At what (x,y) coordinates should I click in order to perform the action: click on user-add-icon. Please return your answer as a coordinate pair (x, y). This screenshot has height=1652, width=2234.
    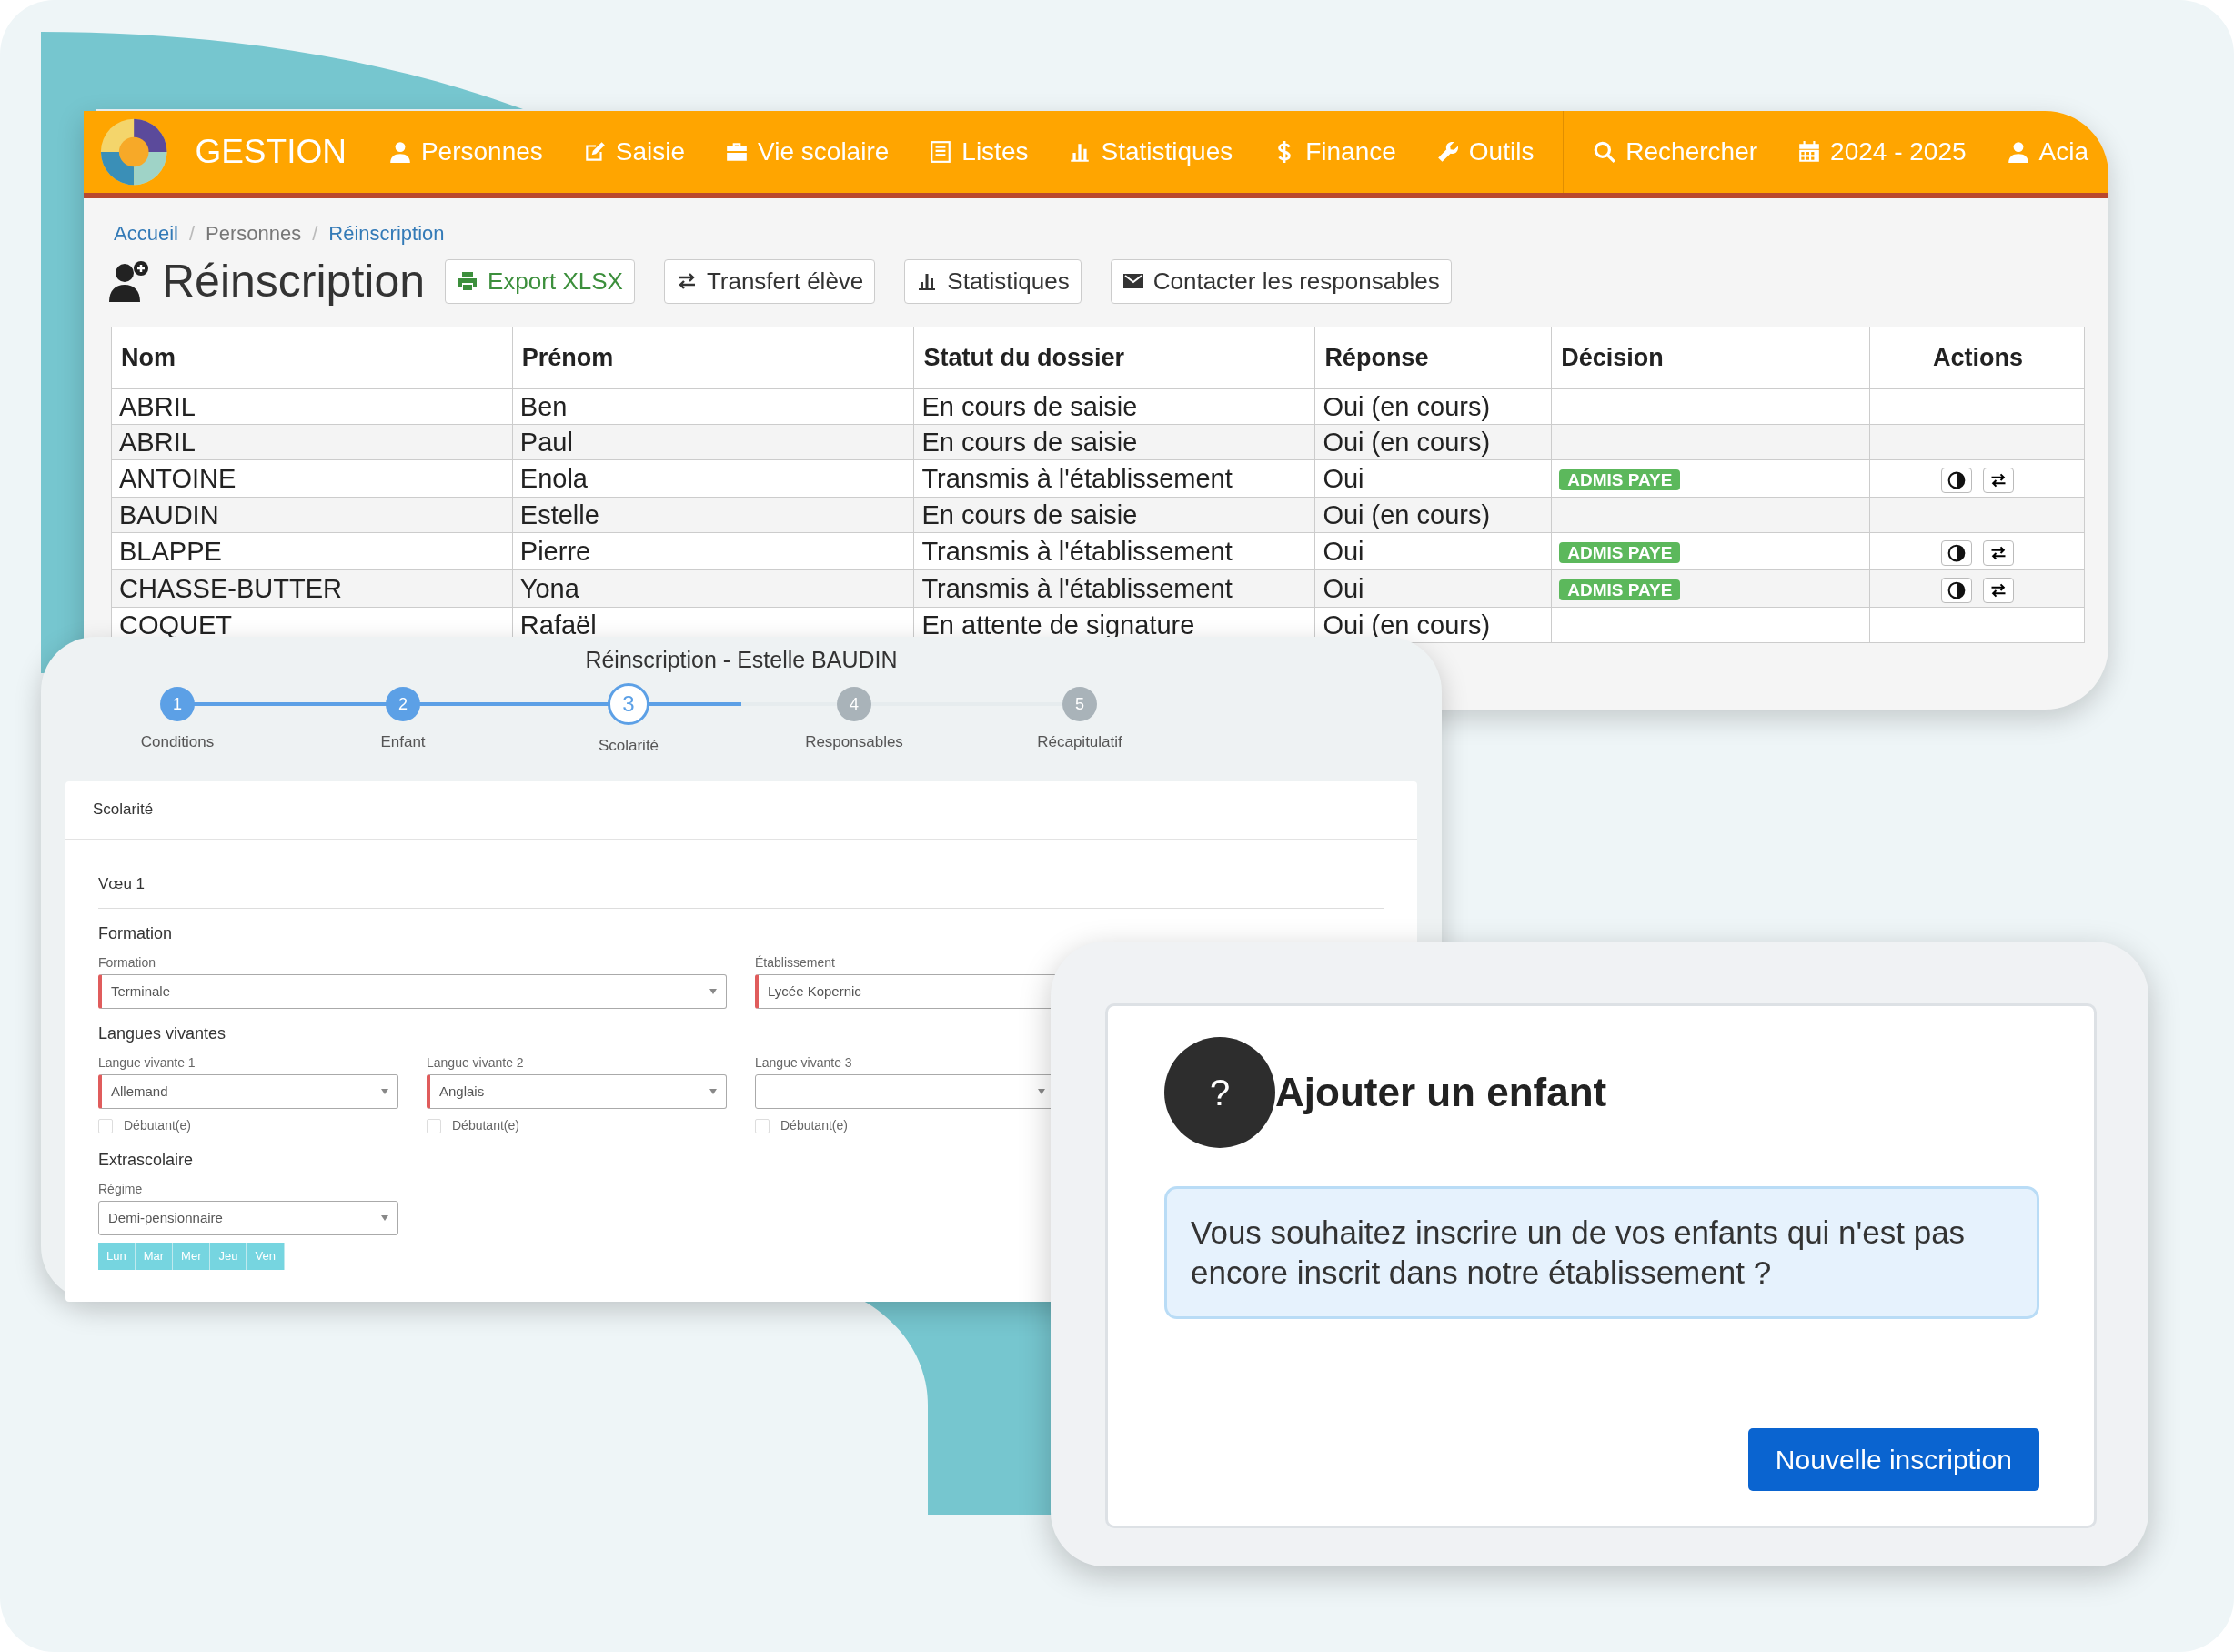
    Looking at the image, I should click on (129, 281).